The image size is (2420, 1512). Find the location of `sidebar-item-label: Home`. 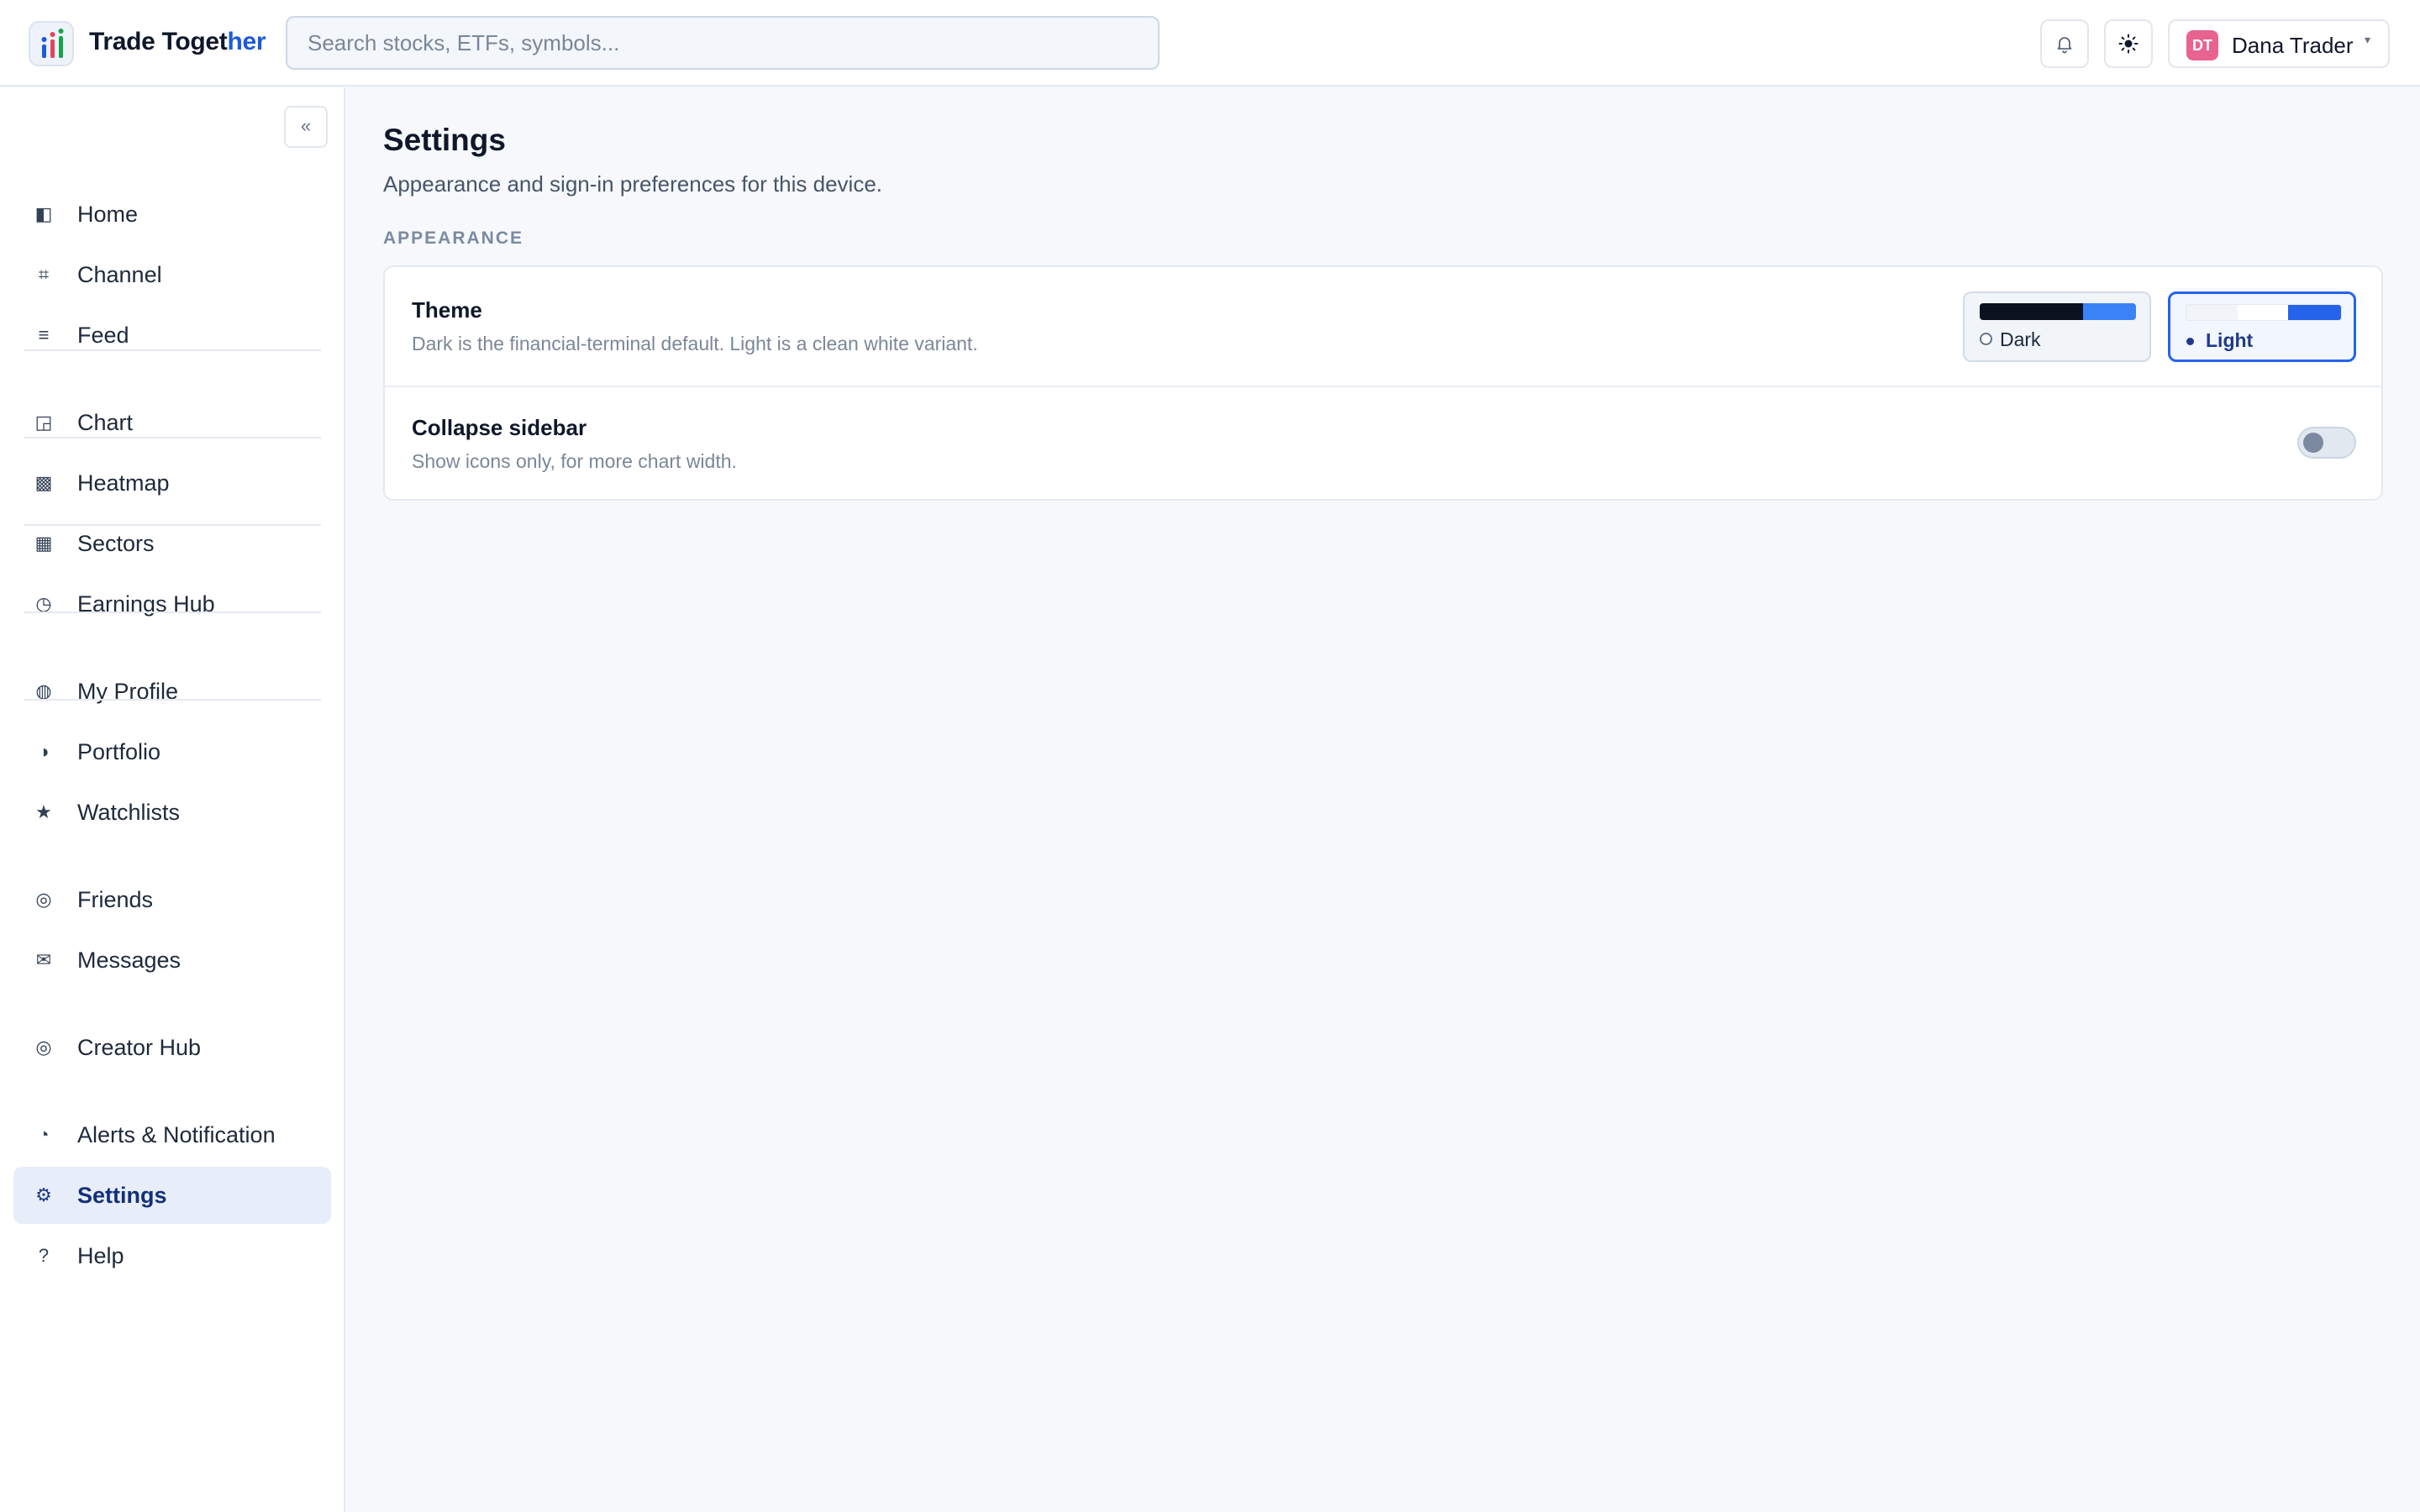

sidebar-item-label: Home is located at coordinates (108, 214).